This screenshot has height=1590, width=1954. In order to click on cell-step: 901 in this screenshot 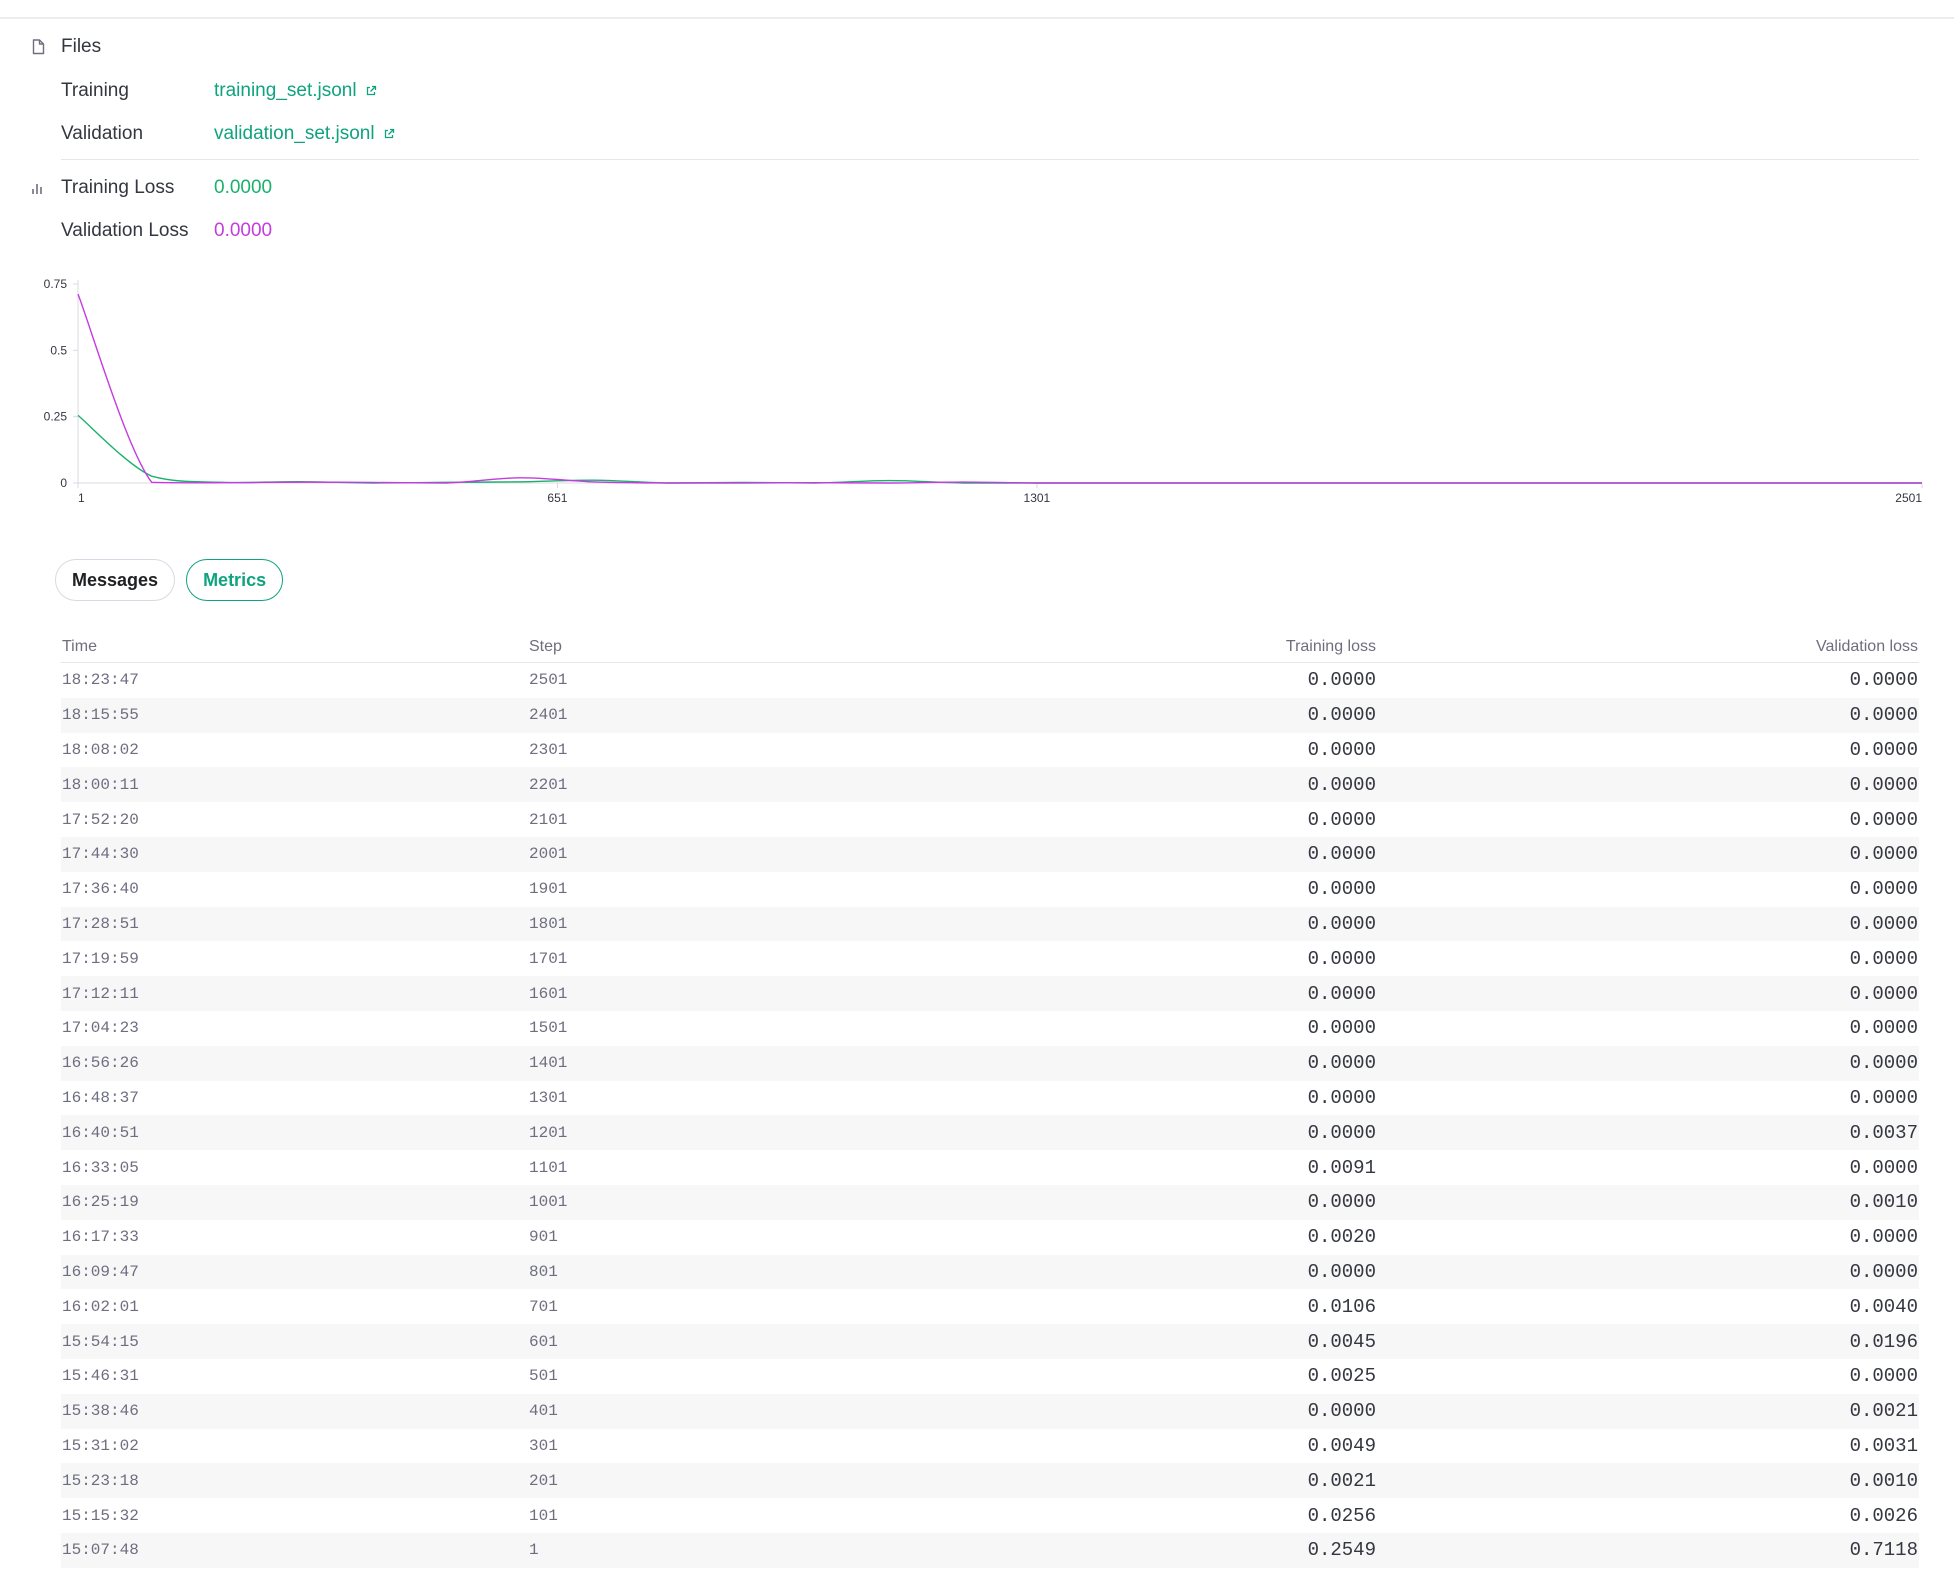, I will do `click(543, 1237)`.